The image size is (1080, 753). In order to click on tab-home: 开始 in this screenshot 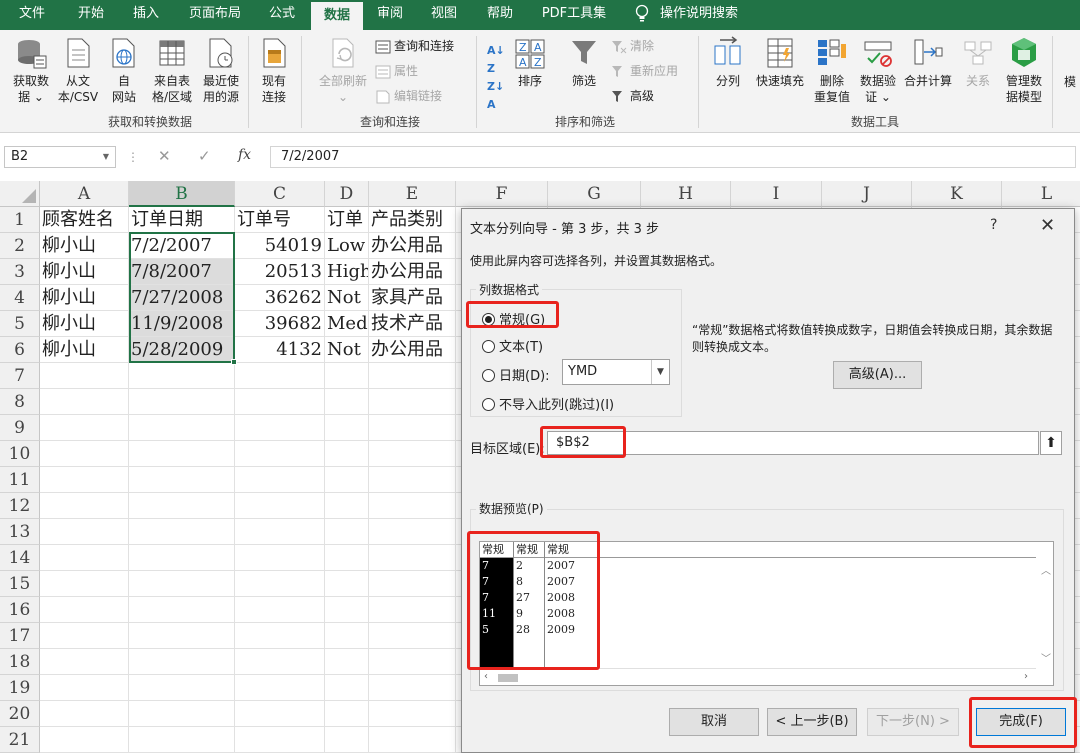, I will do `click(91, 15)`.